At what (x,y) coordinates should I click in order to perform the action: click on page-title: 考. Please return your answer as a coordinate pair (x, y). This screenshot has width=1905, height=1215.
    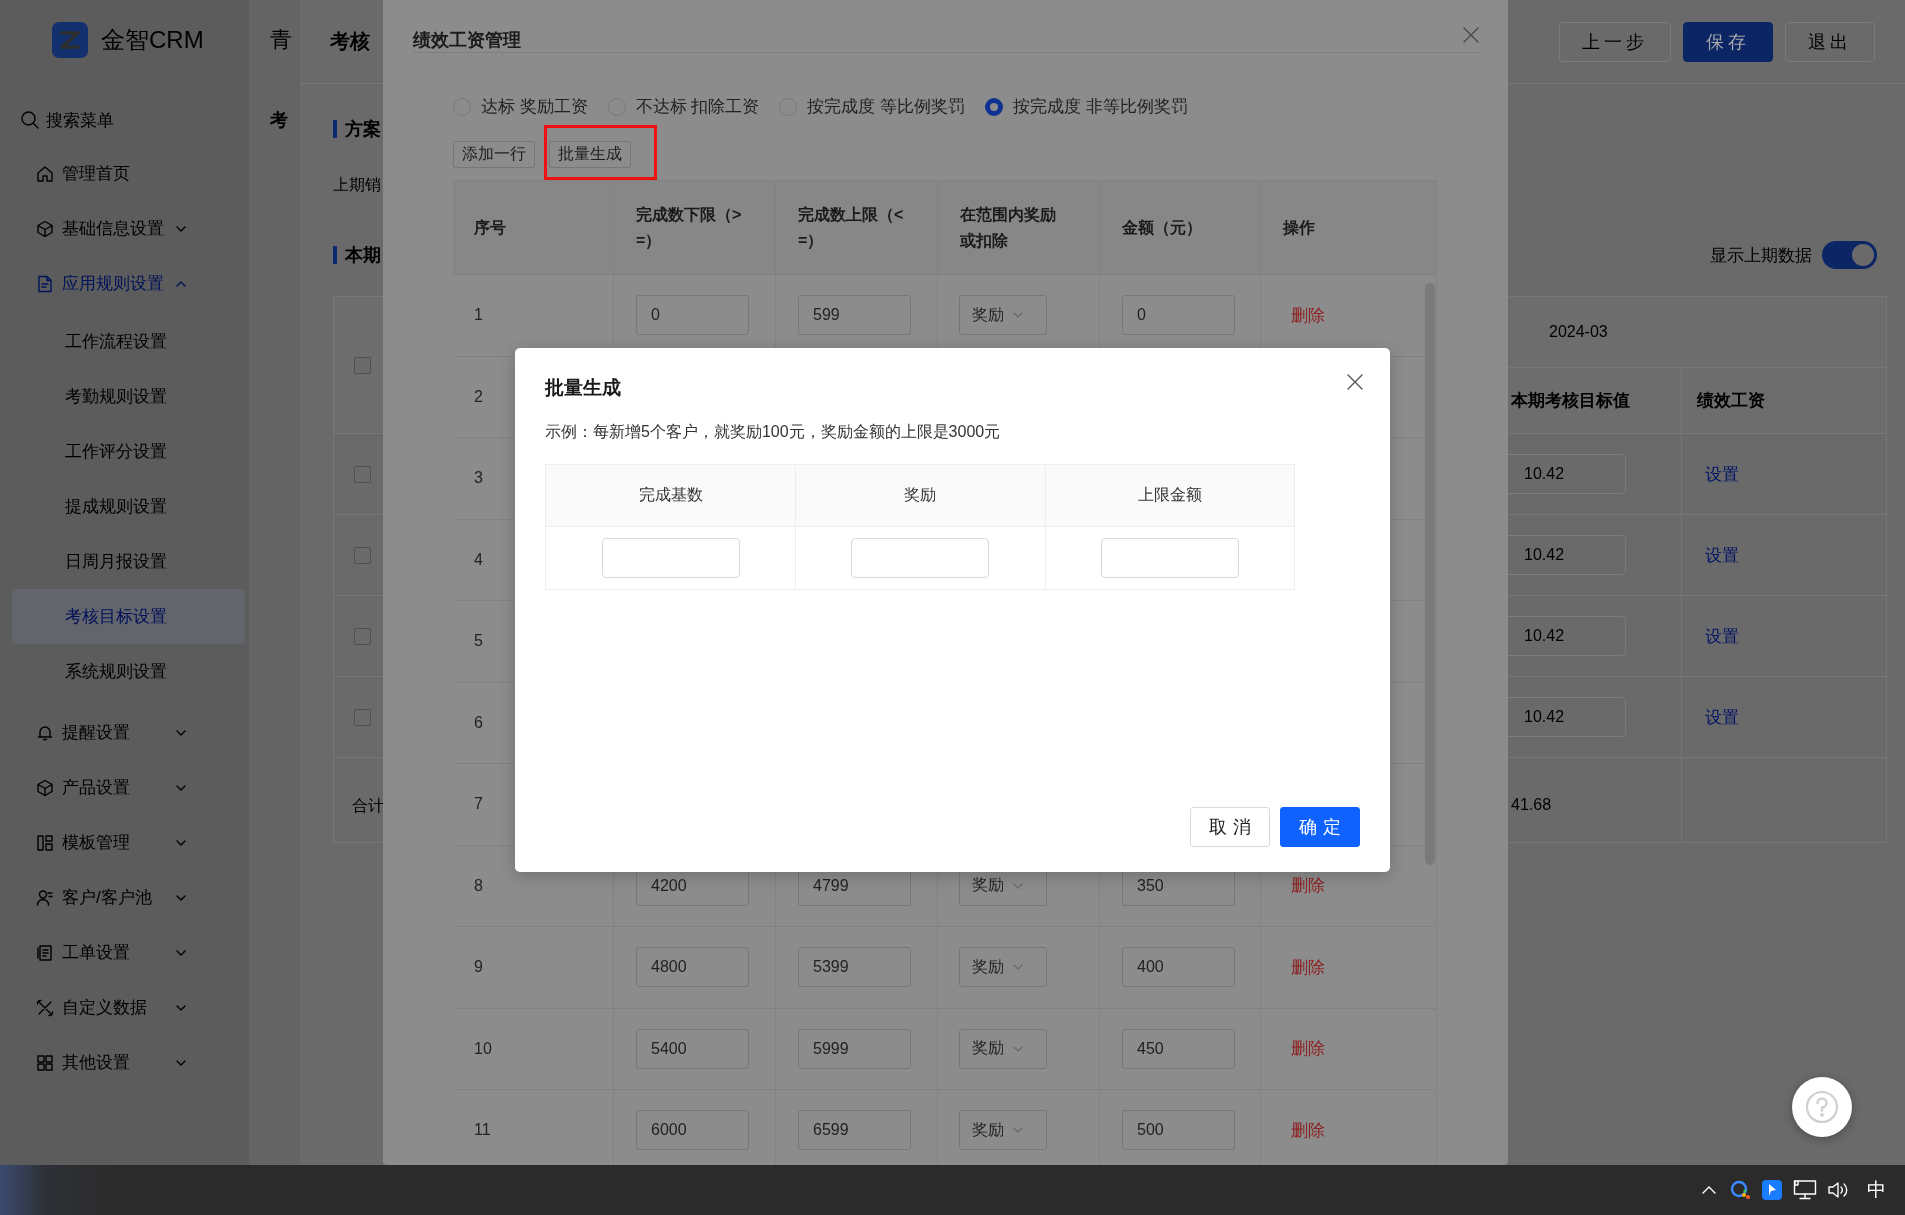
    Looking at the image, I should click on (279, 120).